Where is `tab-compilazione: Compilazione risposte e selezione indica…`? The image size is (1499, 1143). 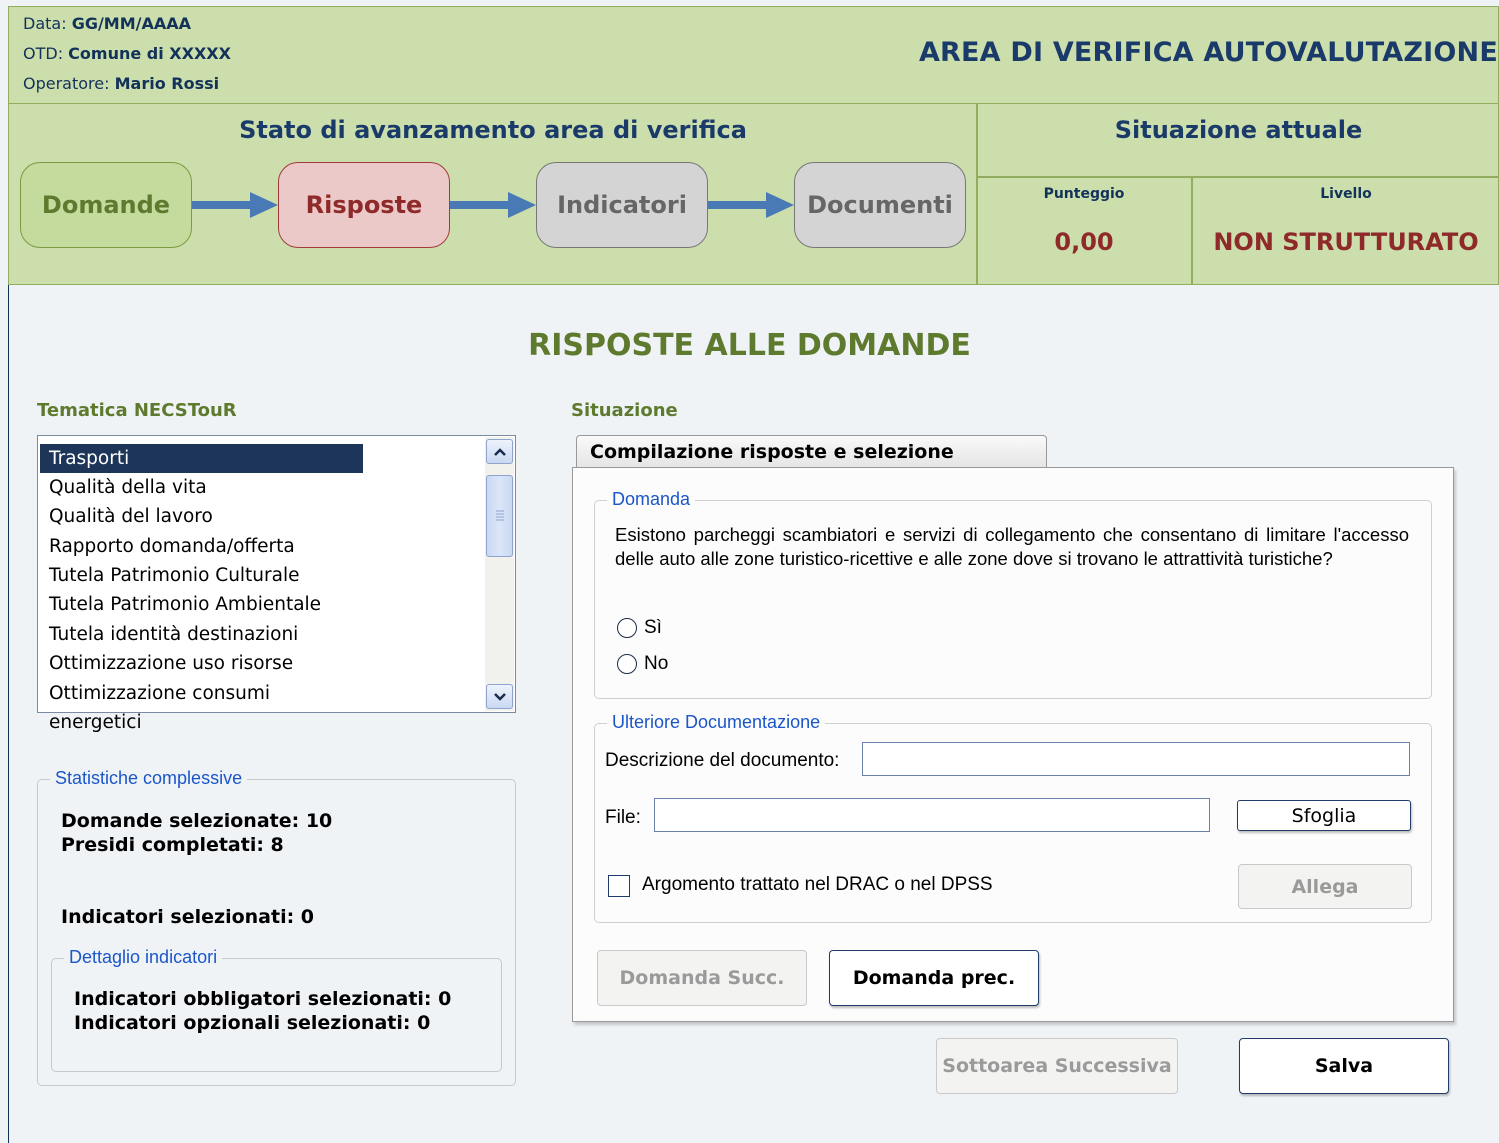 tab-compilazione: Compilazione risposte e selezione indica… is located at coordinates (811, 465).